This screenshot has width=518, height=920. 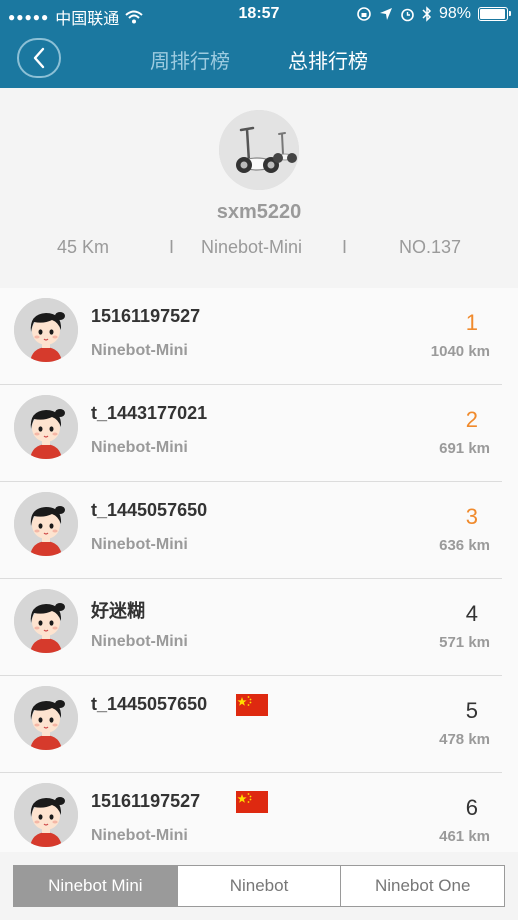 What do you see at coordinates (83, 247) in the screenshot?
I see `user-distance: 45 Km` at bounding box center [83, 247].